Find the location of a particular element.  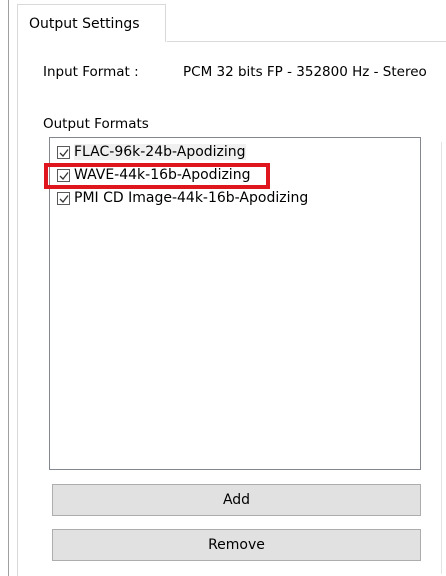

output-formats-label: Output Formats is located at coordinates (96, 124).